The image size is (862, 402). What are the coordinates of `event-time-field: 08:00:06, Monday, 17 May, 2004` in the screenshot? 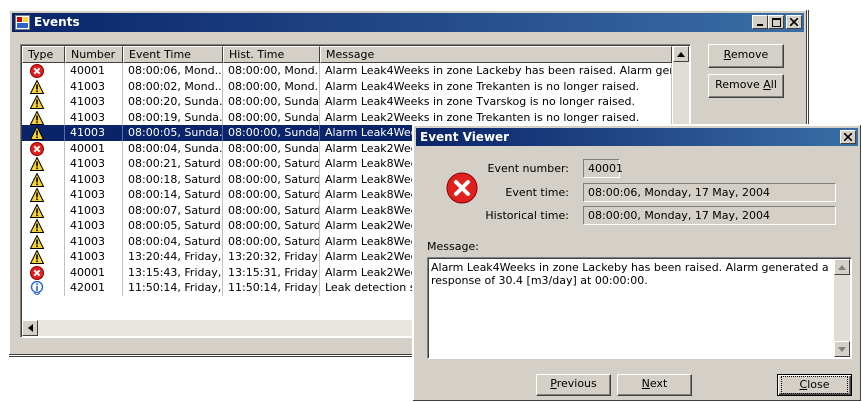 It's located at (709, 192).